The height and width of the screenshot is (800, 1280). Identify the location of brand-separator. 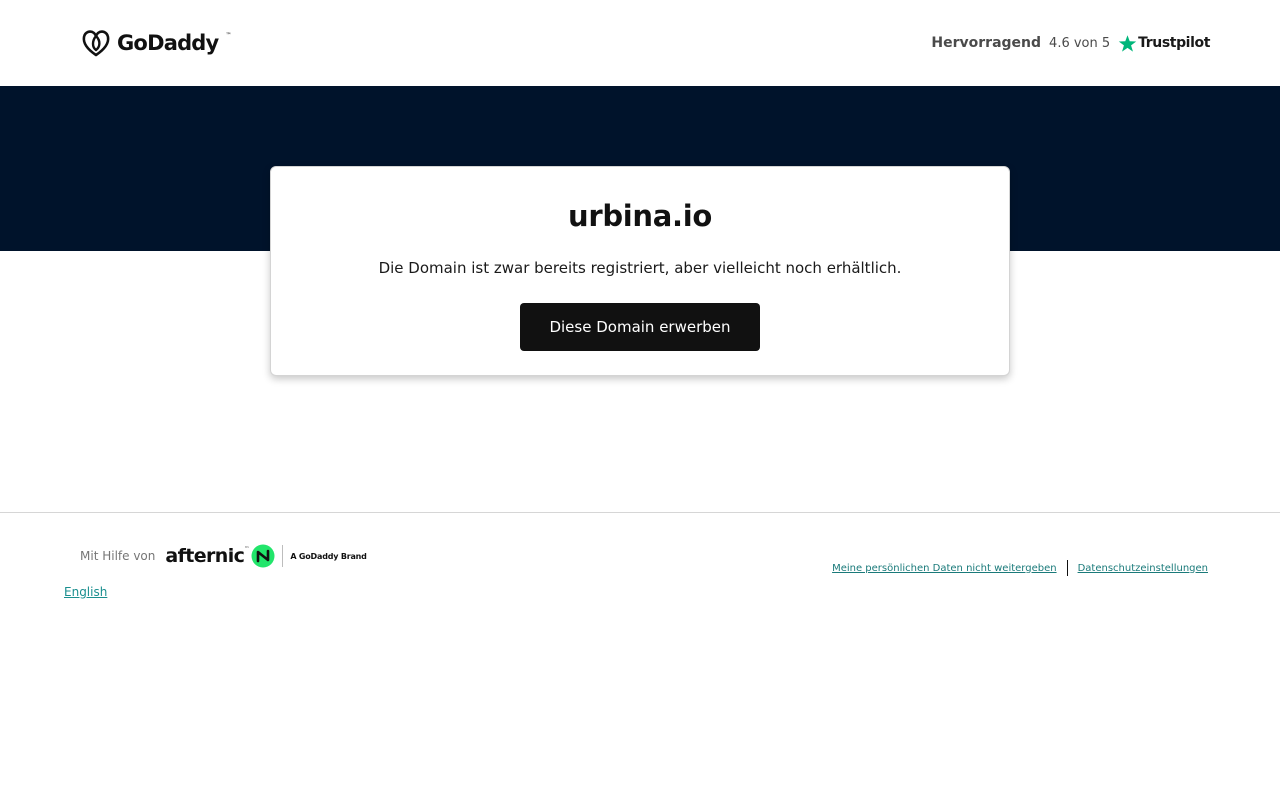
(283, 556).